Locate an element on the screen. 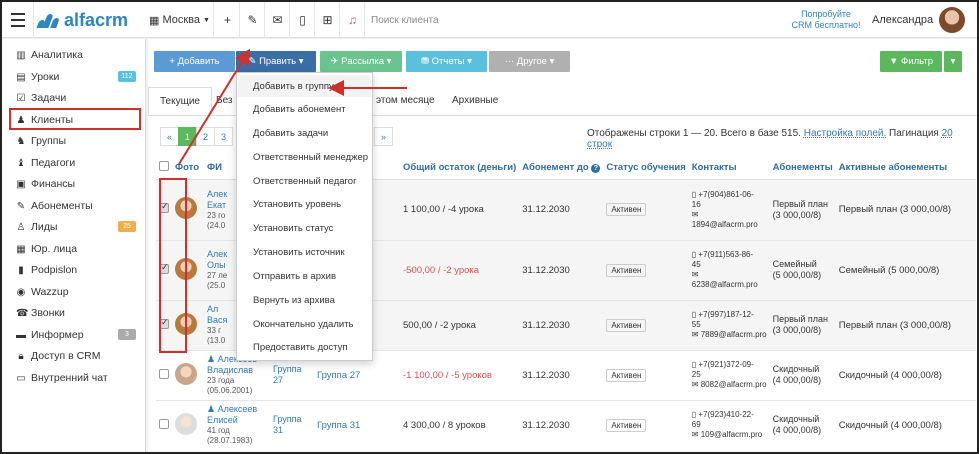  page-prev: « is located at coordinates (169, 136).